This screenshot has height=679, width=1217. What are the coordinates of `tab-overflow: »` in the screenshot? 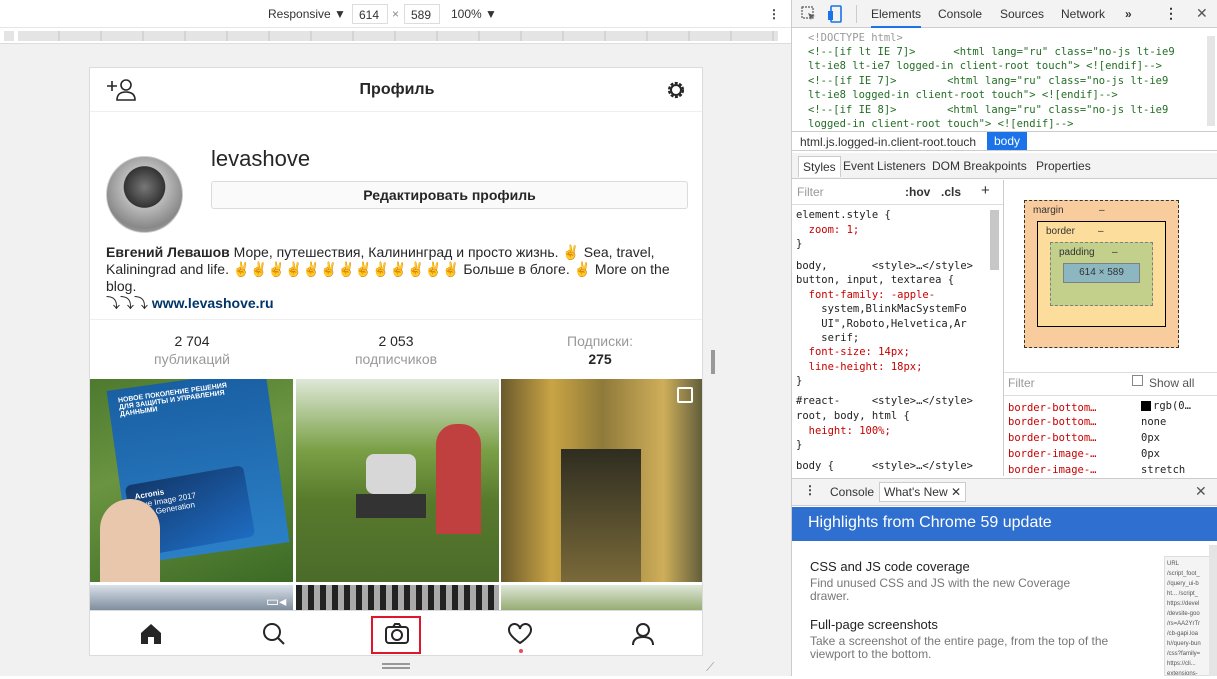 It's located at (1128, 14).